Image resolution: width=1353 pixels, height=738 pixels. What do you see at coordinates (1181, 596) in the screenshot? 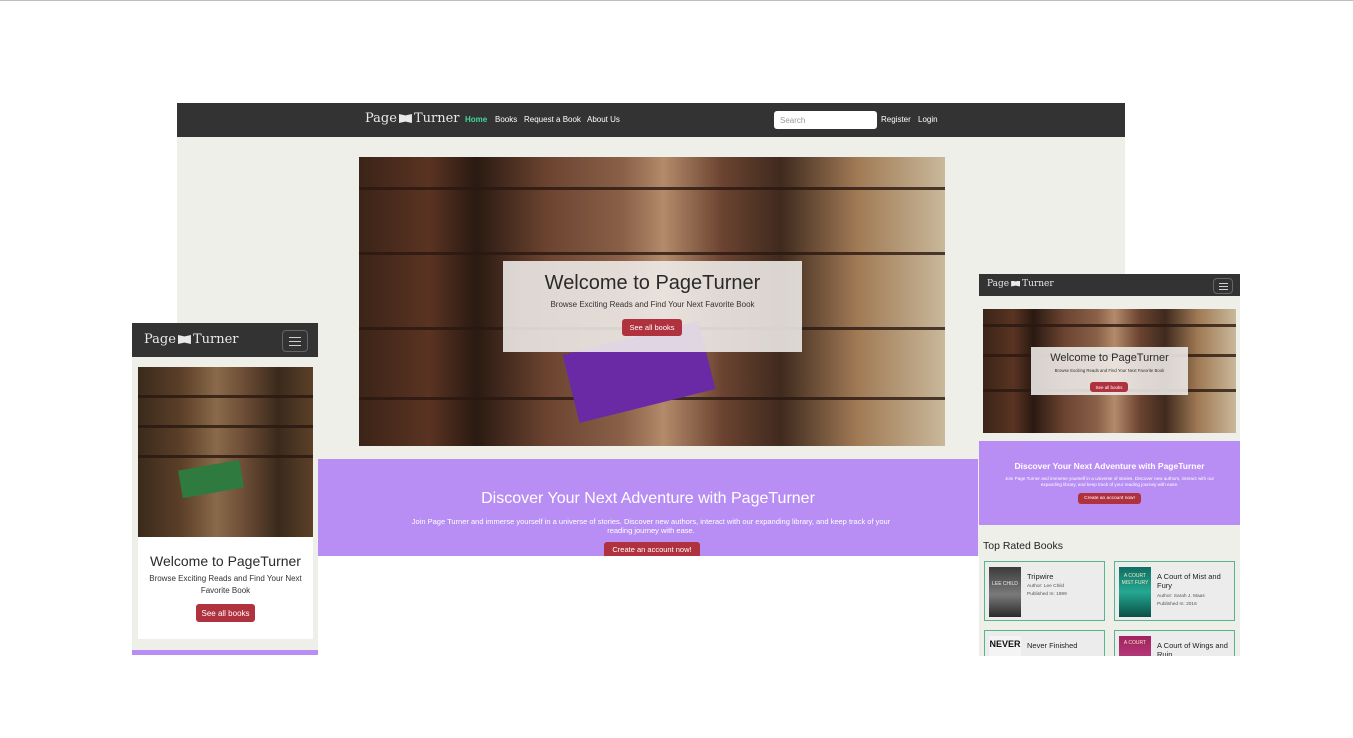
I see `book-author: Author: Sarah J. Maas` at bounding box center [1181, 596].